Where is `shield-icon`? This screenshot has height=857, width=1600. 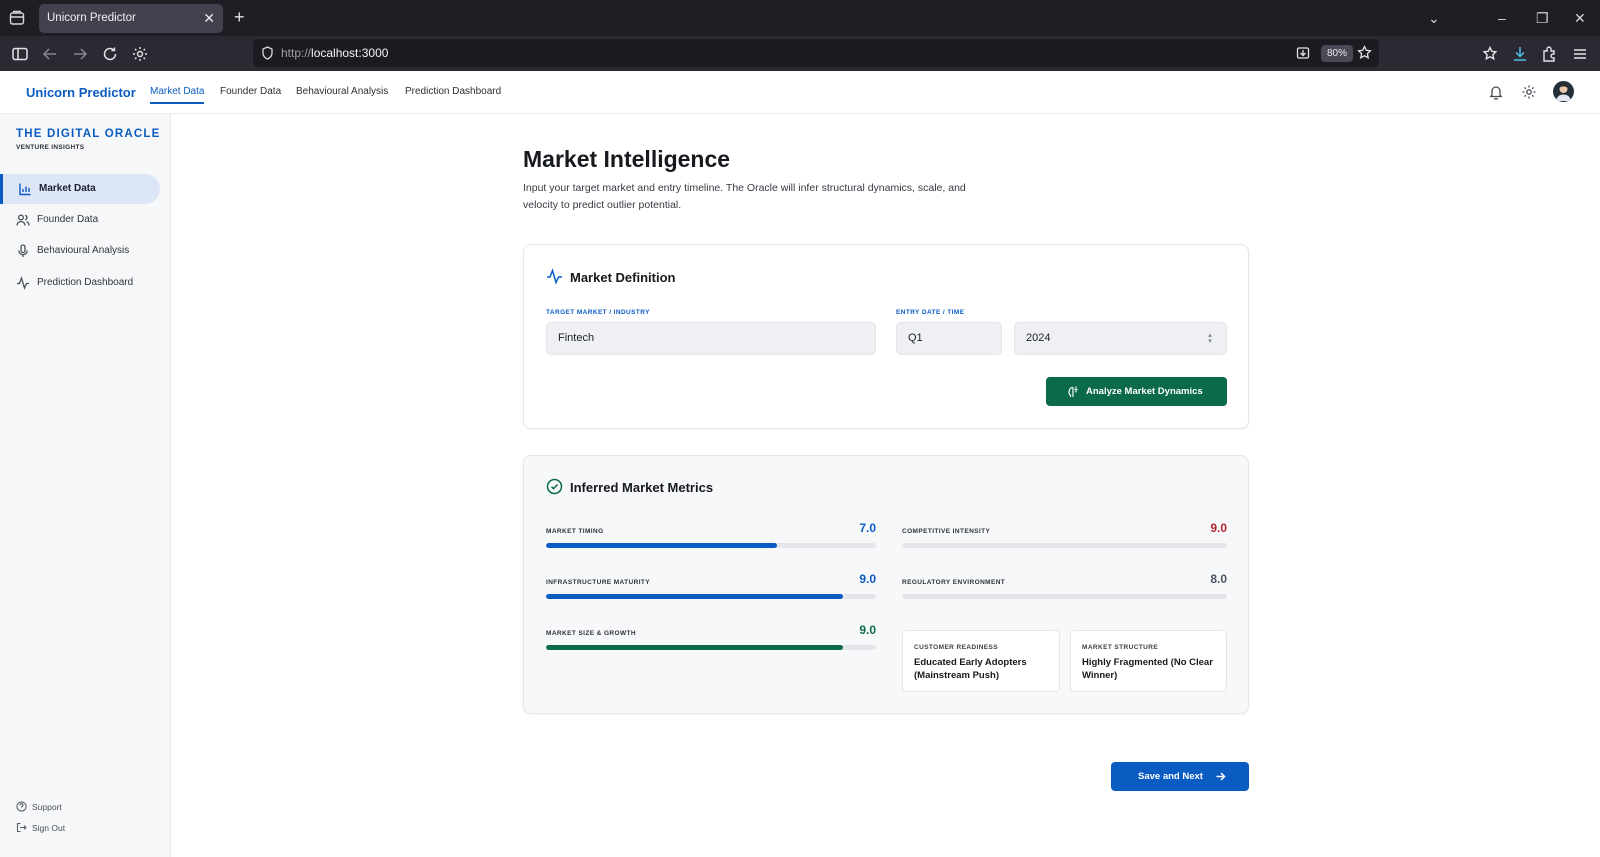
shield-icon is located at coordinates (267, 53).